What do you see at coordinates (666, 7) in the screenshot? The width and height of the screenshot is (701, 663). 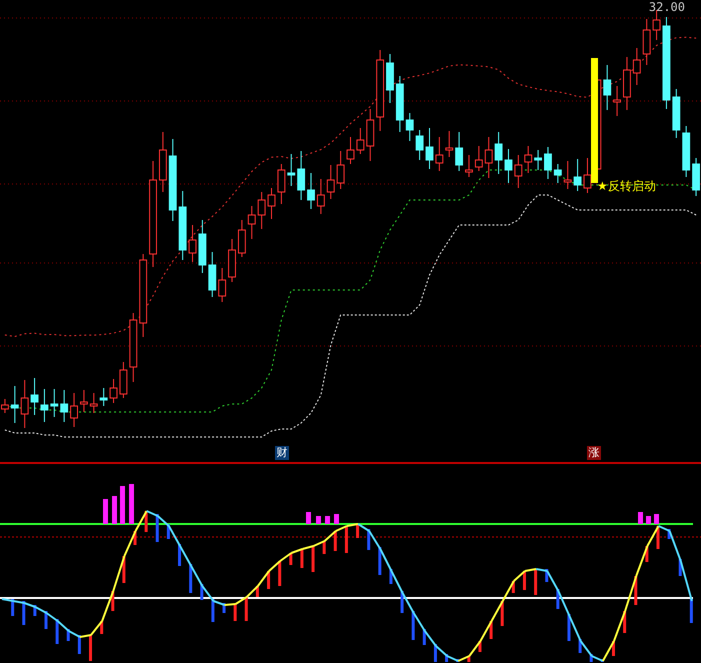 I see `price-label: 32.00` at bounding box center [666, 7].